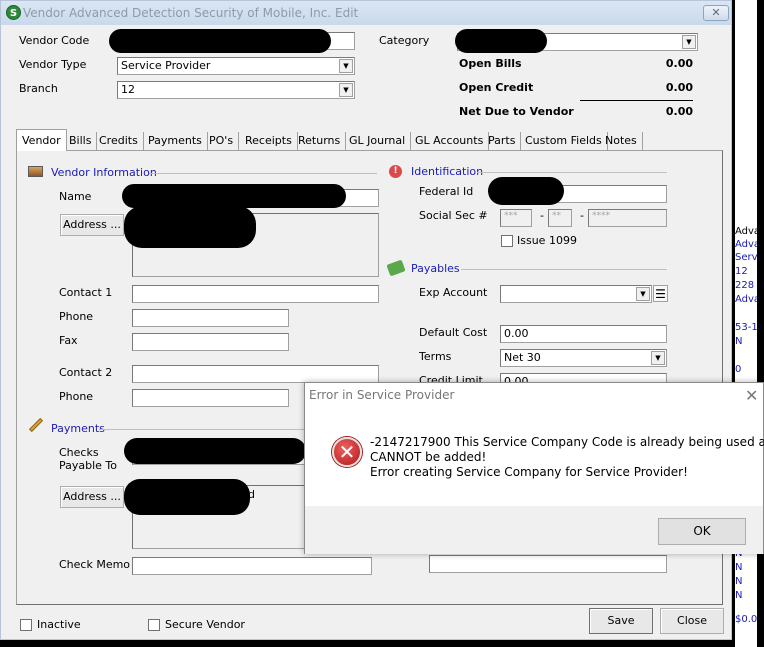 The height and width of the screenshot is (647, 764). I want to click on tab-parts: Parts, so click(502, 141).